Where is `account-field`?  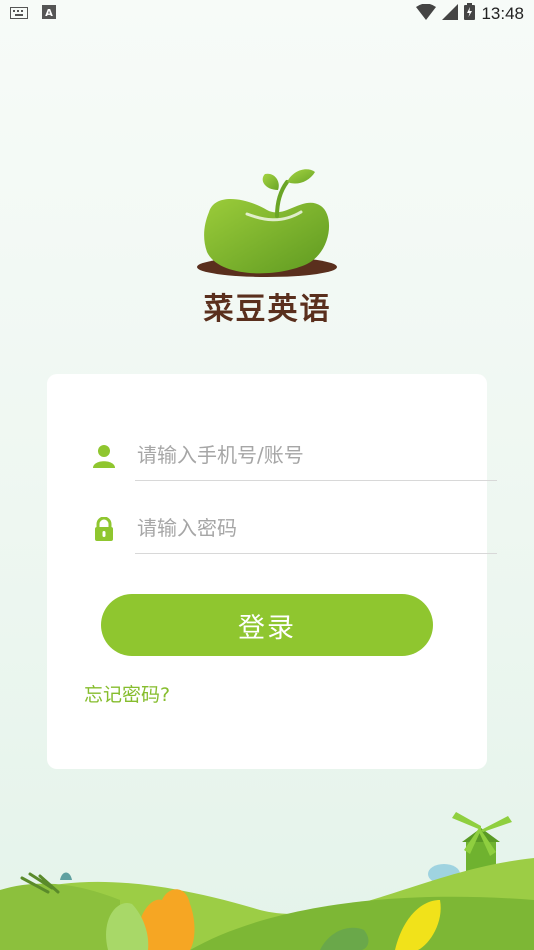 account-field is located at coordinates (297, 455).